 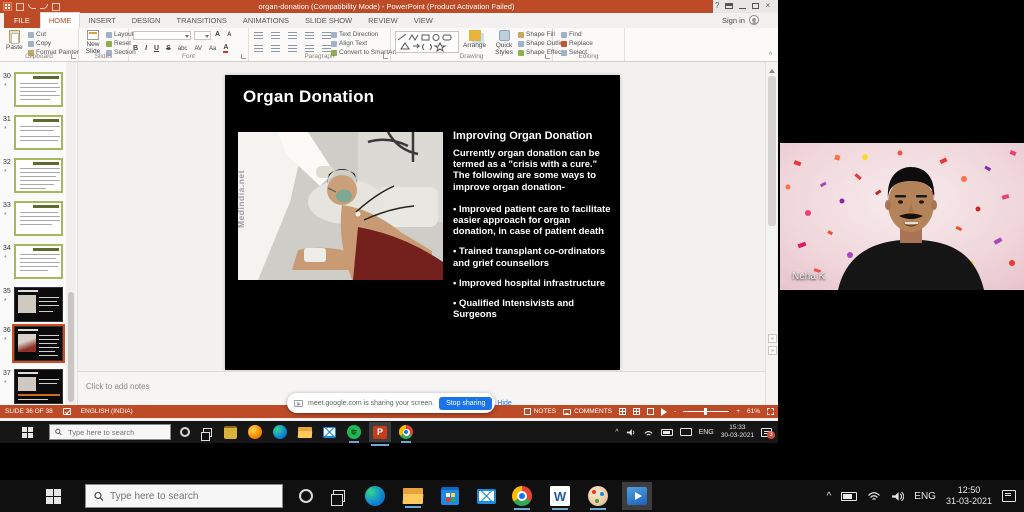 What do you see at coordinates (349, 43) in the screenshot?
I see `align-text-button: Align Text` at bounding box center [349, 43].